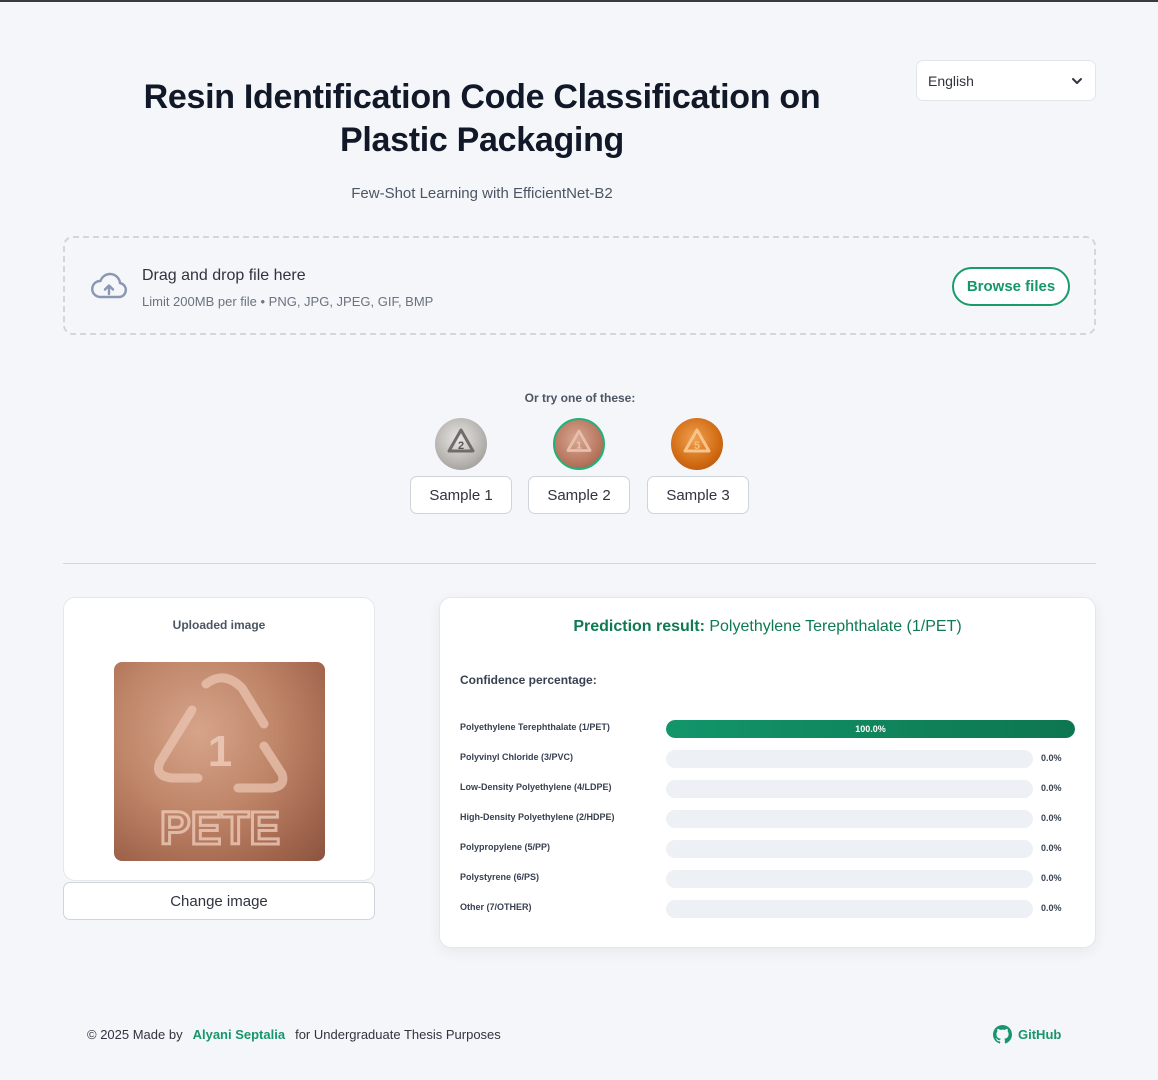 The height and width of the screenshot is (1080, 1158). I want to click on uploaded-image-caption: Uploaded image, so click(219, 625).